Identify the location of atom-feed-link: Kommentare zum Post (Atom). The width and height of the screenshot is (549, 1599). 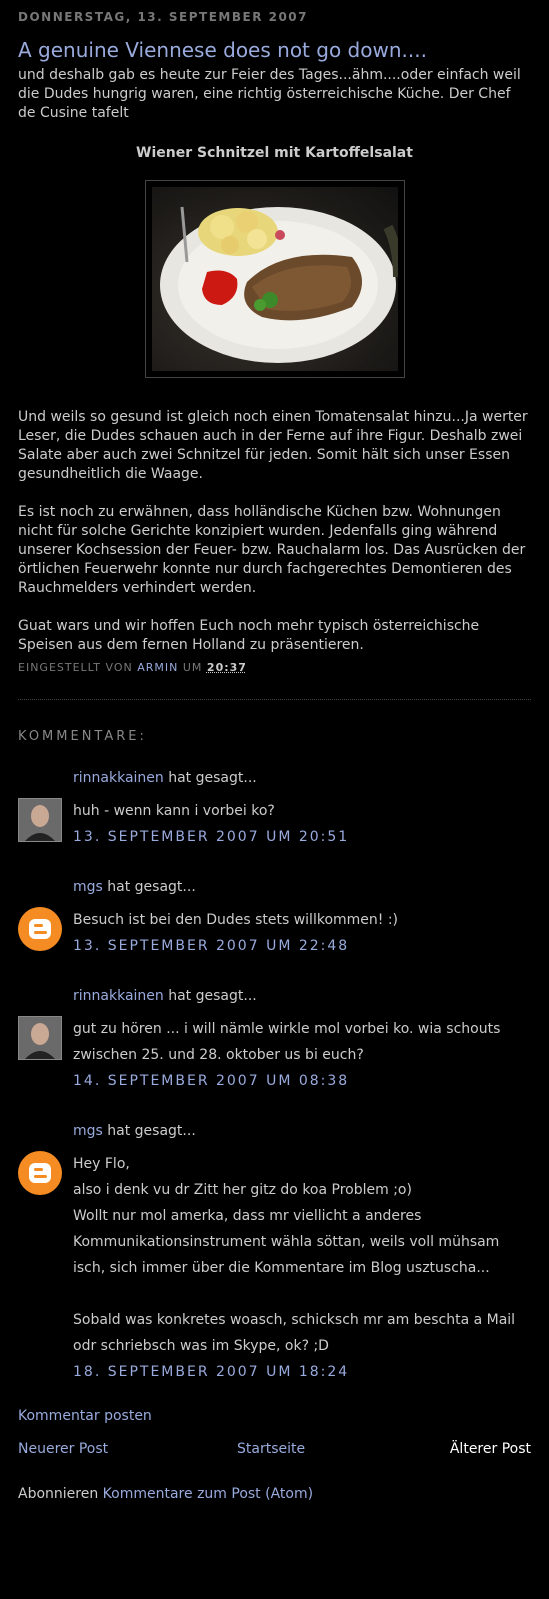
(208, 1494).